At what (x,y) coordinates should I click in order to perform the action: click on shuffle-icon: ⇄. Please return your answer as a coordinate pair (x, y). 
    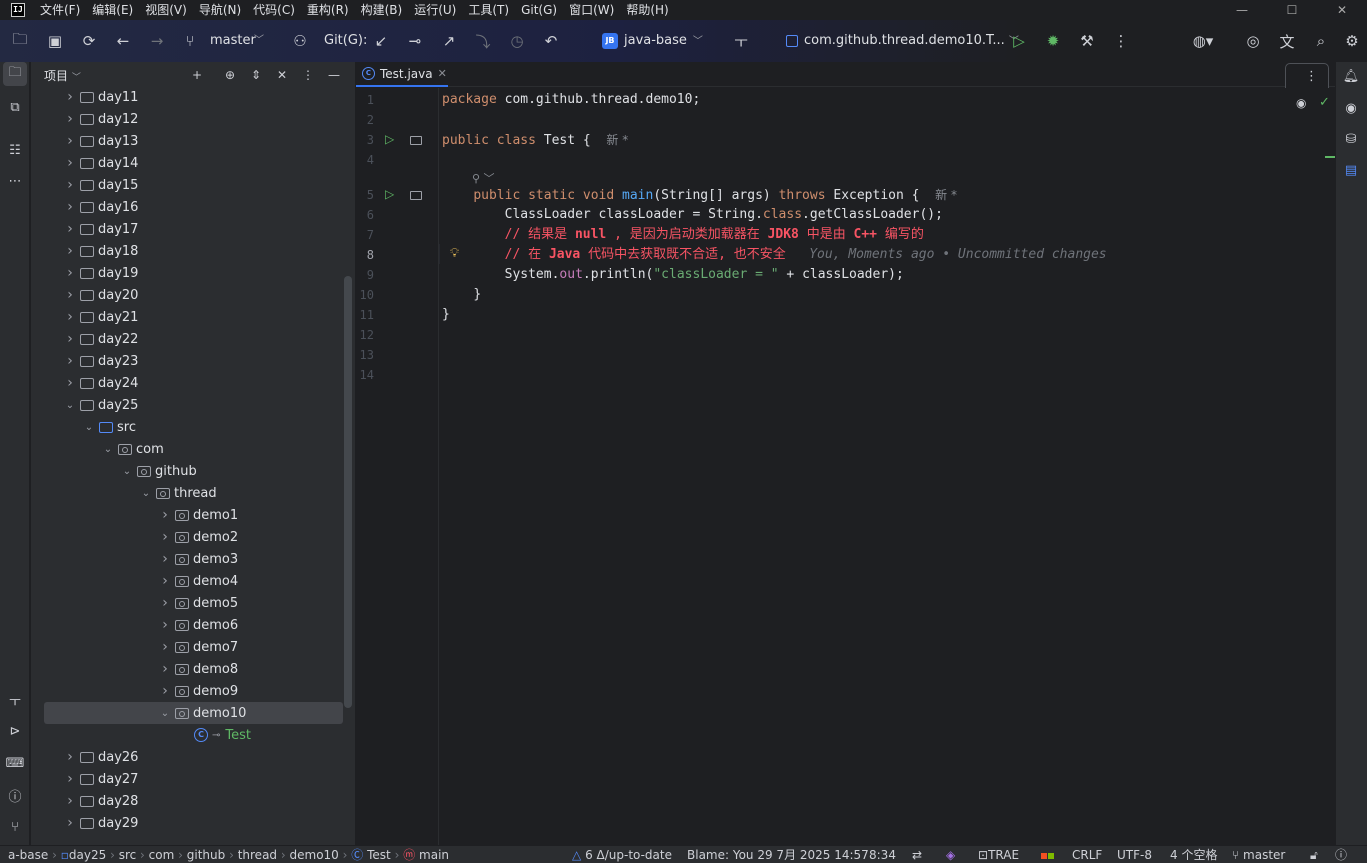
    Looking at the image, I should click on (917, 854).